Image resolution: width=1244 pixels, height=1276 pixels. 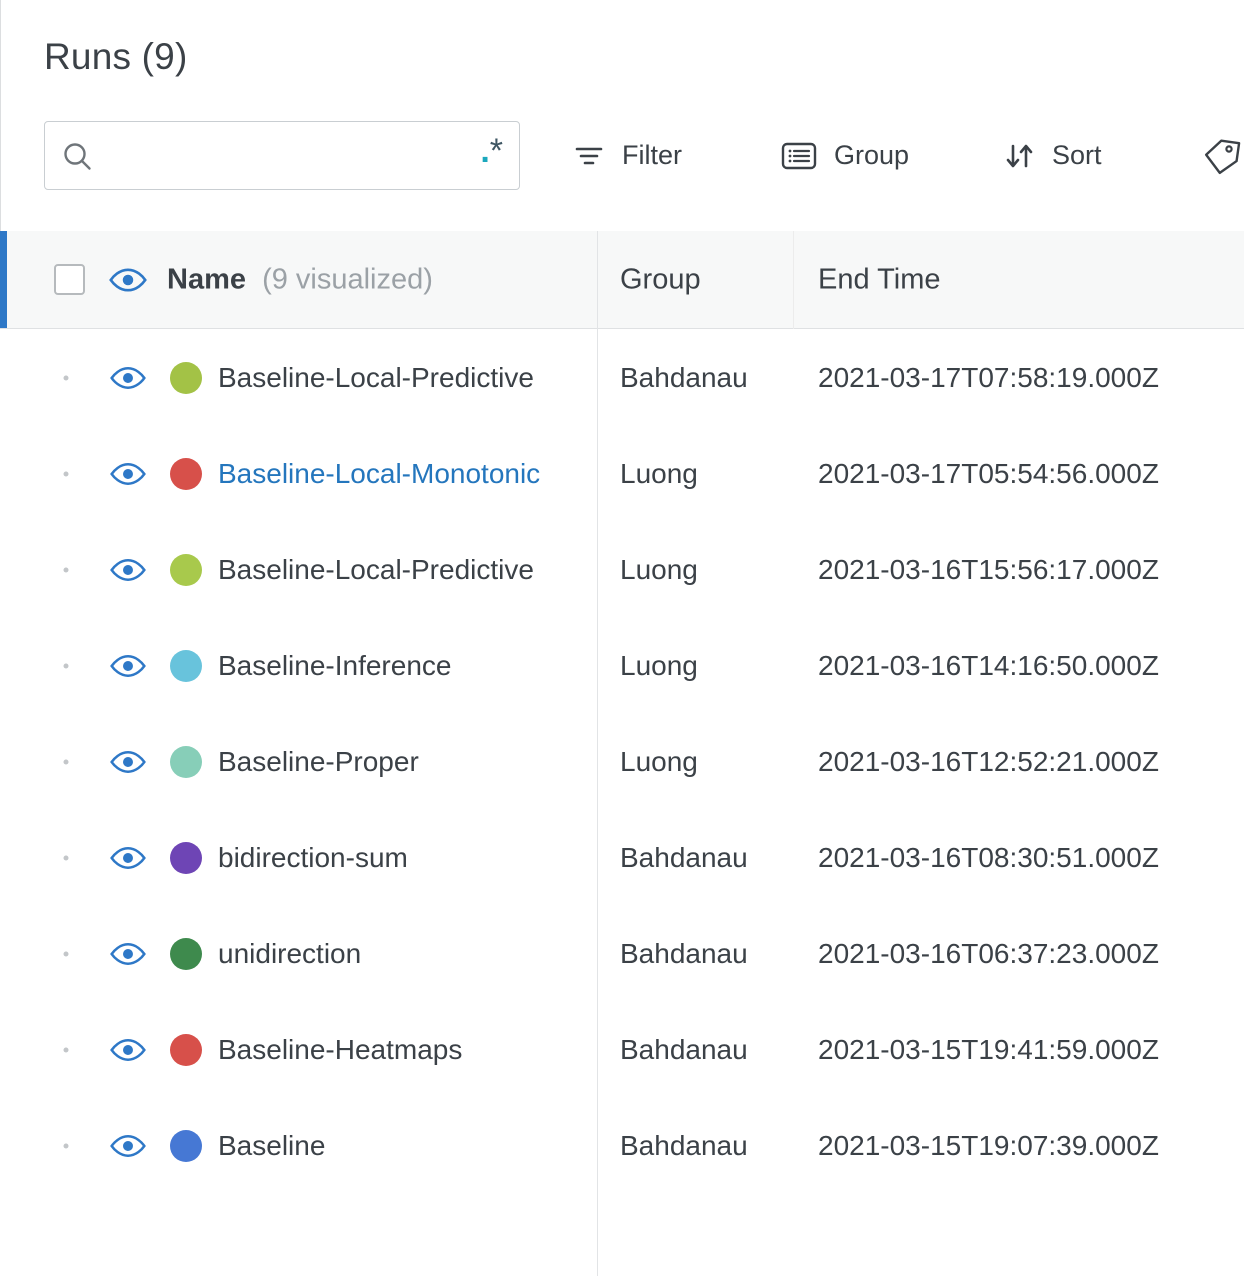 I want to click on group-icon, so click(x=799, y=156).